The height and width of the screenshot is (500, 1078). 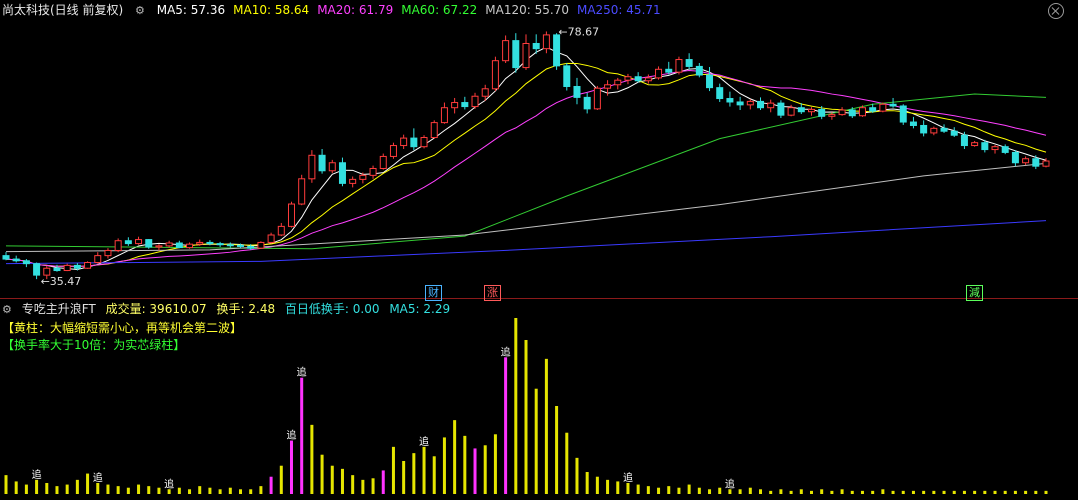 What do you see at coordinates (492, 293) in the screenshot?
I see `event-marker: 涨` at bounding box center [492, 293].